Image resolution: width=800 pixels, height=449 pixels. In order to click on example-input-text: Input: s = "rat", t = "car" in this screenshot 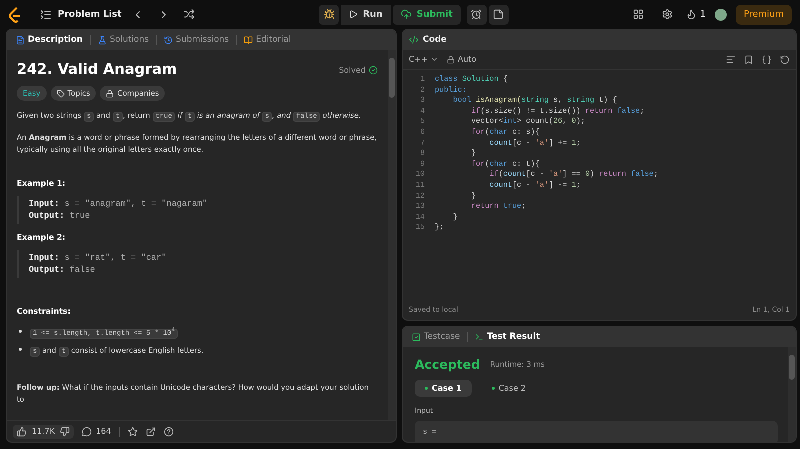, I will do `click(98, 258)`.